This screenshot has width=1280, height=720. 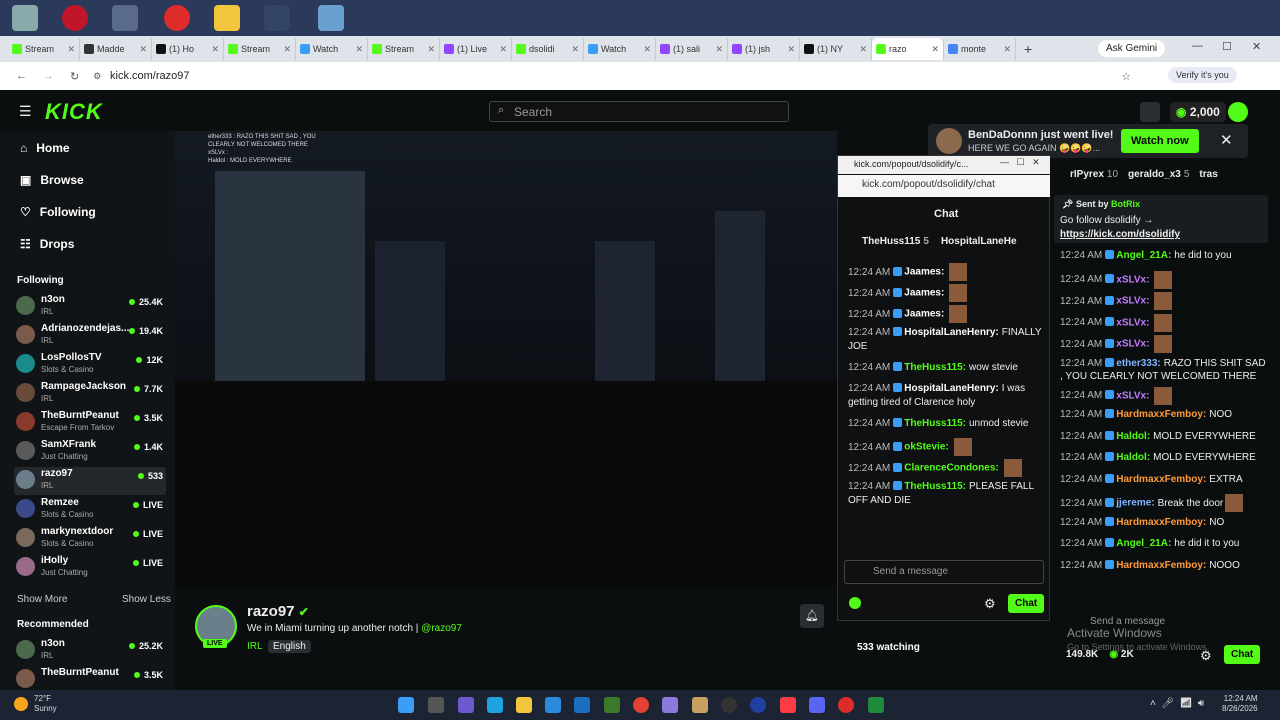 I want to click on file-icon, so click(x=331, y=18).